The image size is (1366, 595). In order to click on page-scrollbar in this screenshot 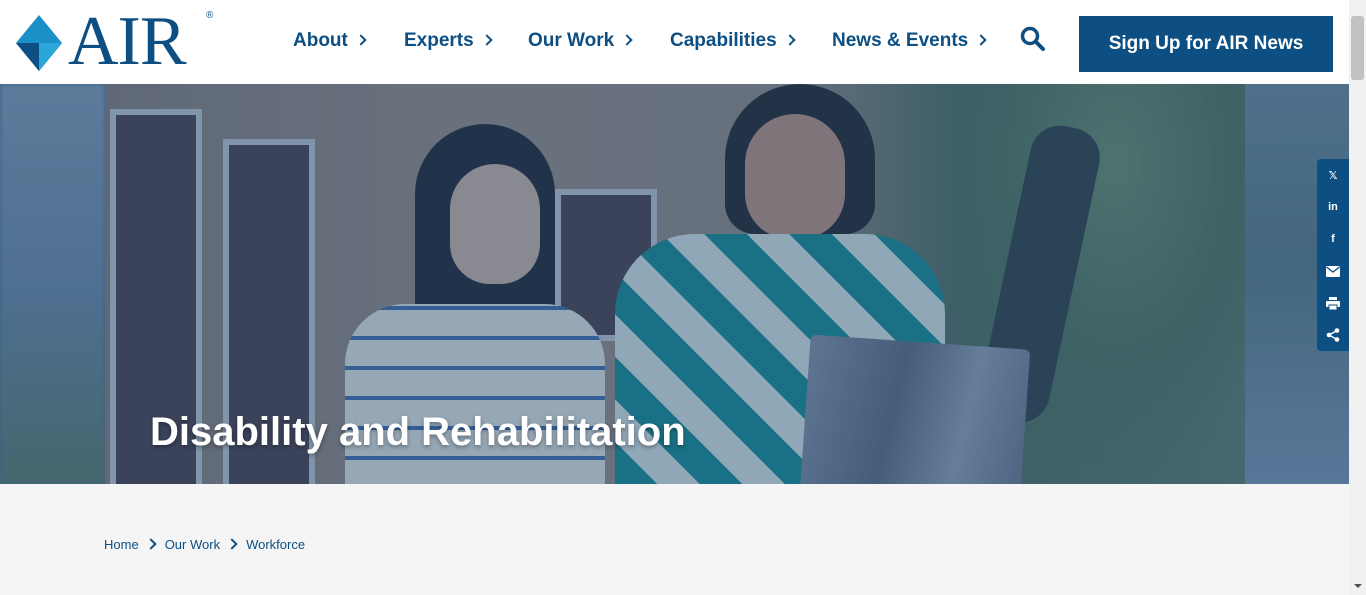, I will do `click(1357, 297)`.